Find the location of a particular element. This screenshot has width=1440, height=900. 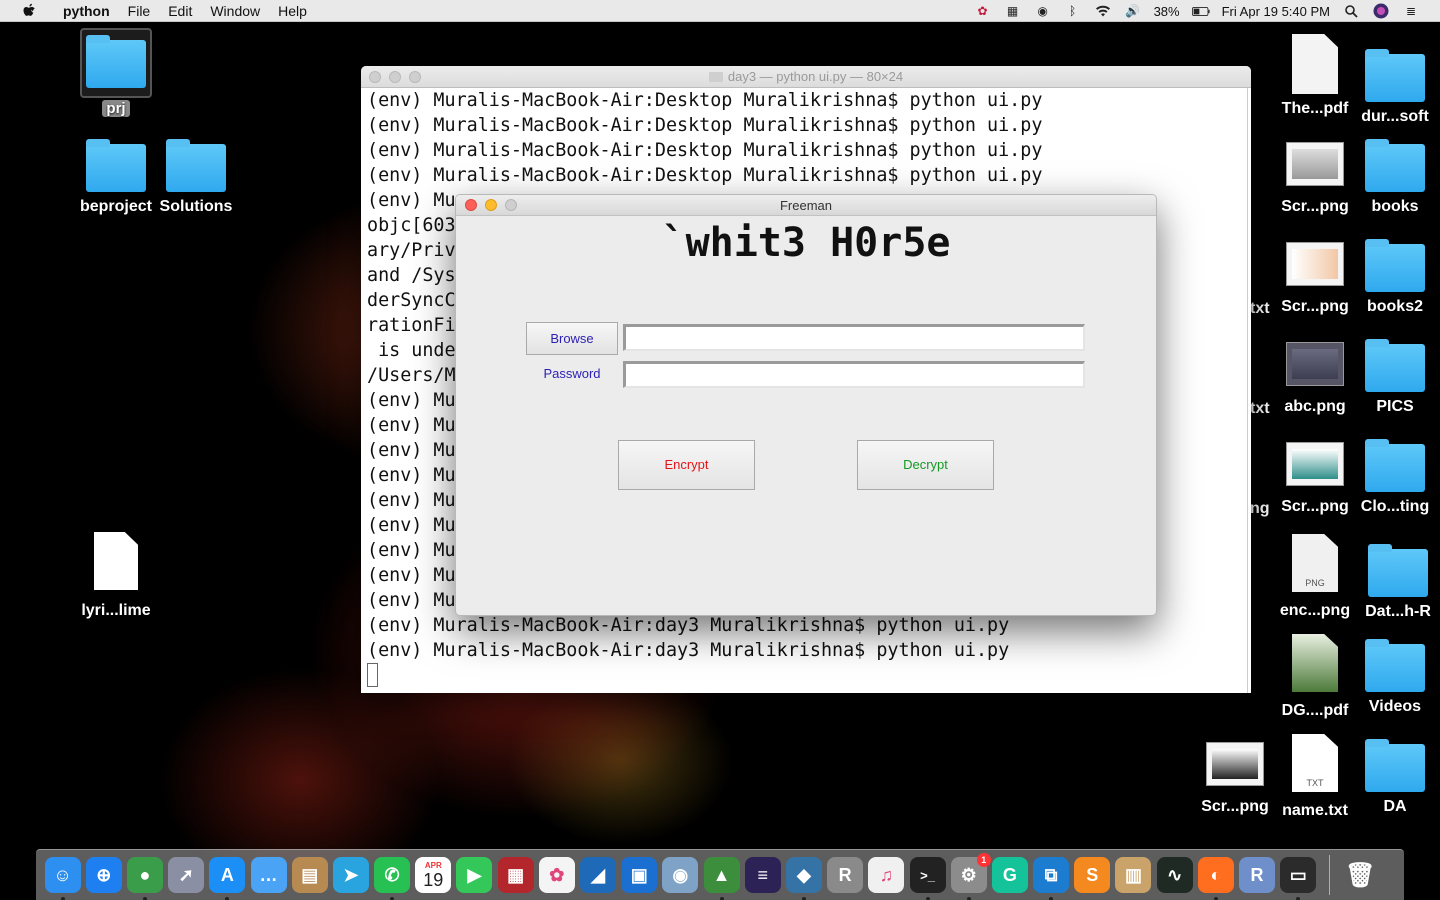

encrypt-button: Encrypt is located at coordinates (686, 465).